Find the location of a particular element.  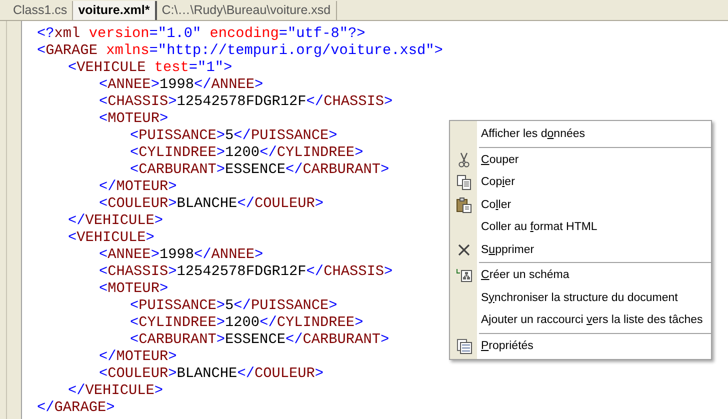

menu-item: Coller au format HTML is located at coordinates (594, 227).